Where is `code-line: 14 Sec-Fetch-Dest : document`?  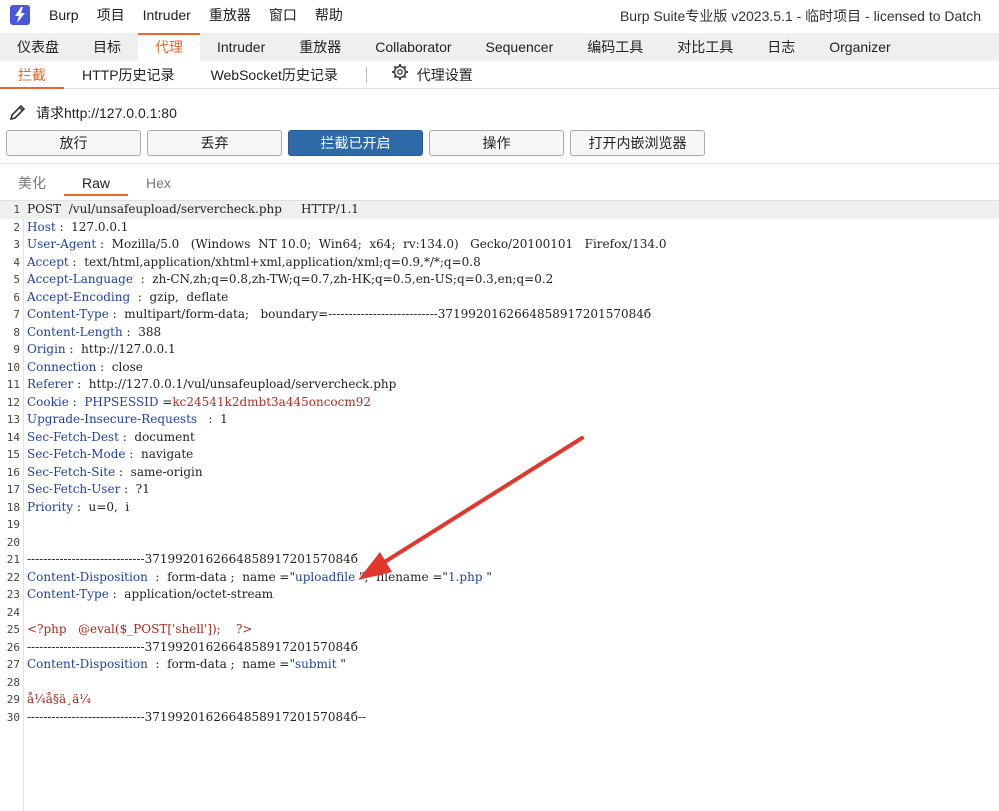
code-line: 14 Sec-Fetch-Dest : document is located at coordinates (499, 438).